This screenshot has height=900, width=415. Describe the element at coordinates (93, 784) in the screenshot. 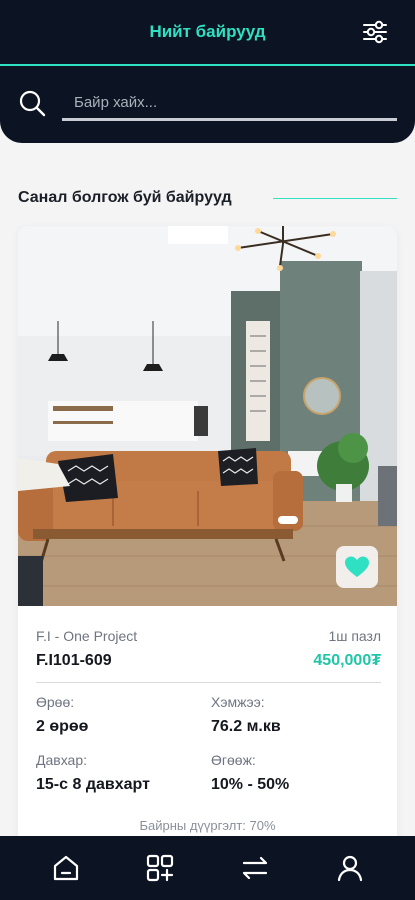

I see `floor-value: 15-с 8 давхарт` at that location.